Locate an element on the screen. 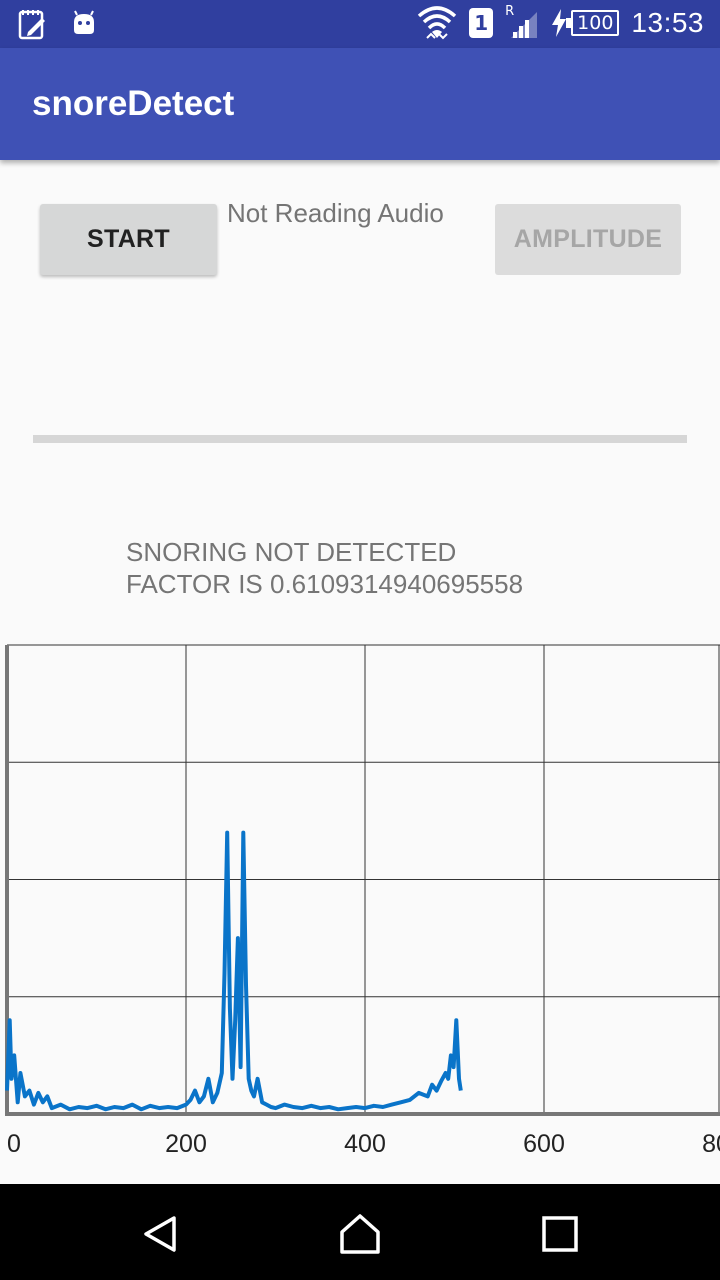  home-icon is located at coordinates (360, 1234).